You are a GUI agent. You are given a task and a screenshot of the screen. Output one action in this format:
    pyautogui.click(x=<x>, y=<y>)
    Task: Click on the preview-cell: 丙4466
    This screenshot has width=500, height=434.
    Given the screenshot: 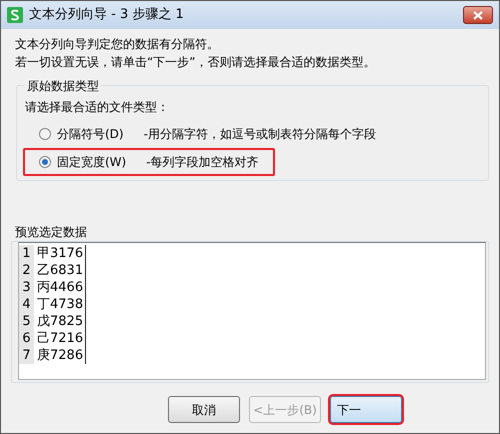 What is the action you would take?
    pyautogui.click(x=60, y=287)
    